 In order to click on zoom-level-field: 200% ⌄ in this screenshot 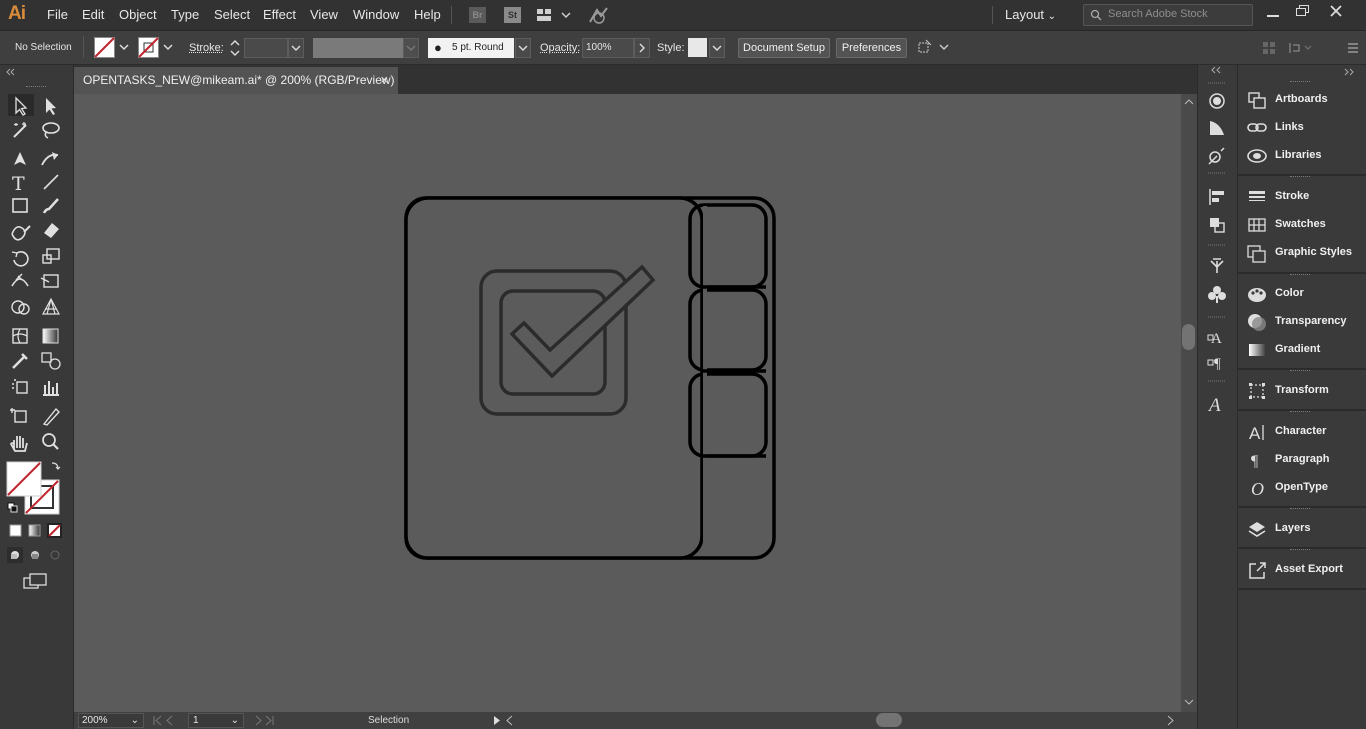, I will do `click(111, 720)`.